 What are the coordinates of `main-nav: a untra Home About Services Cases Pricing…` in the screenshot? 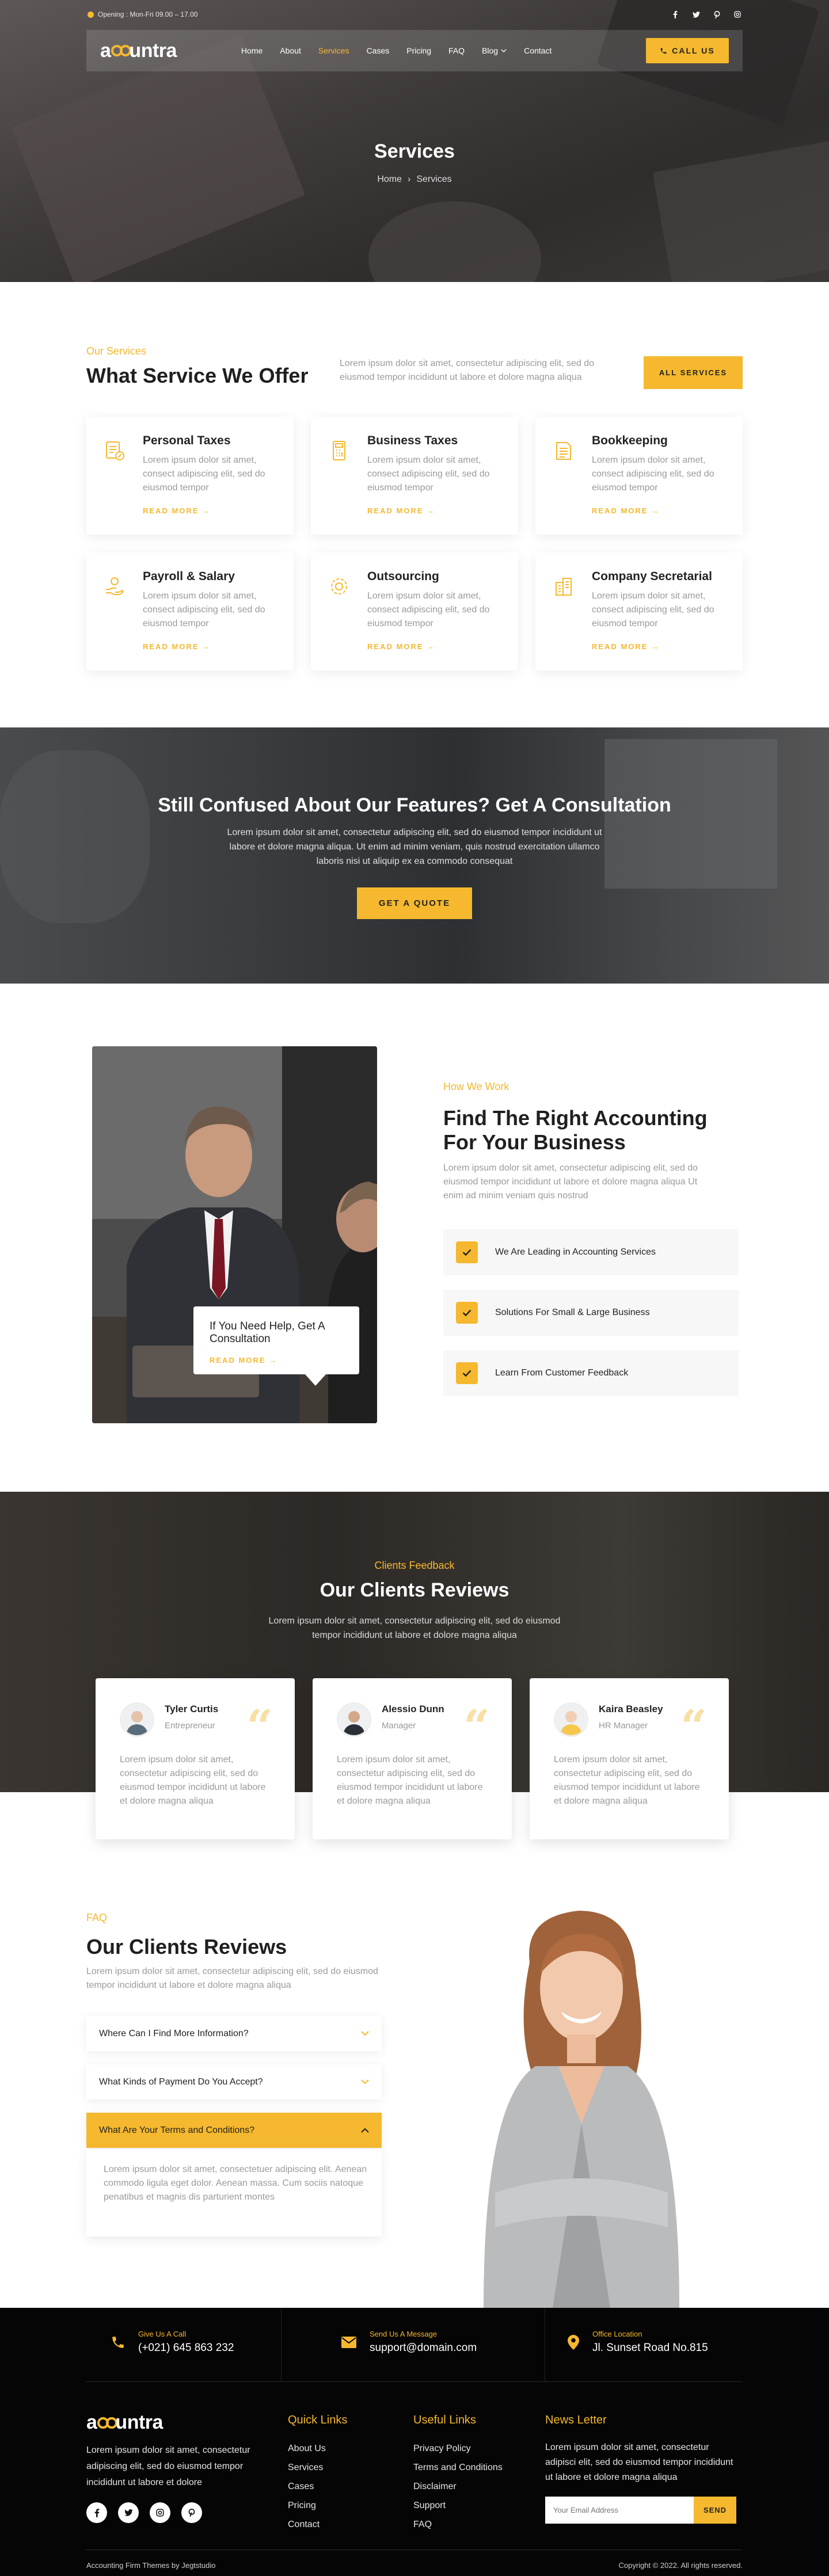 It's located at (414, 50).